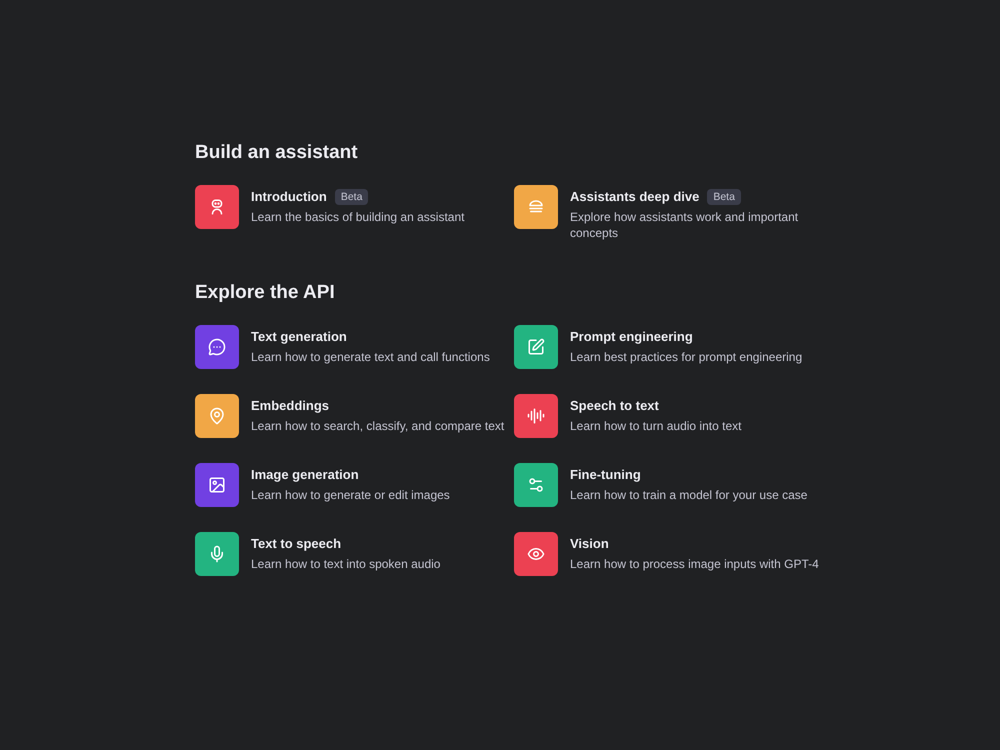 This screenshot has width=1000, height=750. What do you see at coordinates (686, 357) in the screenshot?
I see `guide-description: Learn best practices for prompt engineering` at bounding box center [686, 357].